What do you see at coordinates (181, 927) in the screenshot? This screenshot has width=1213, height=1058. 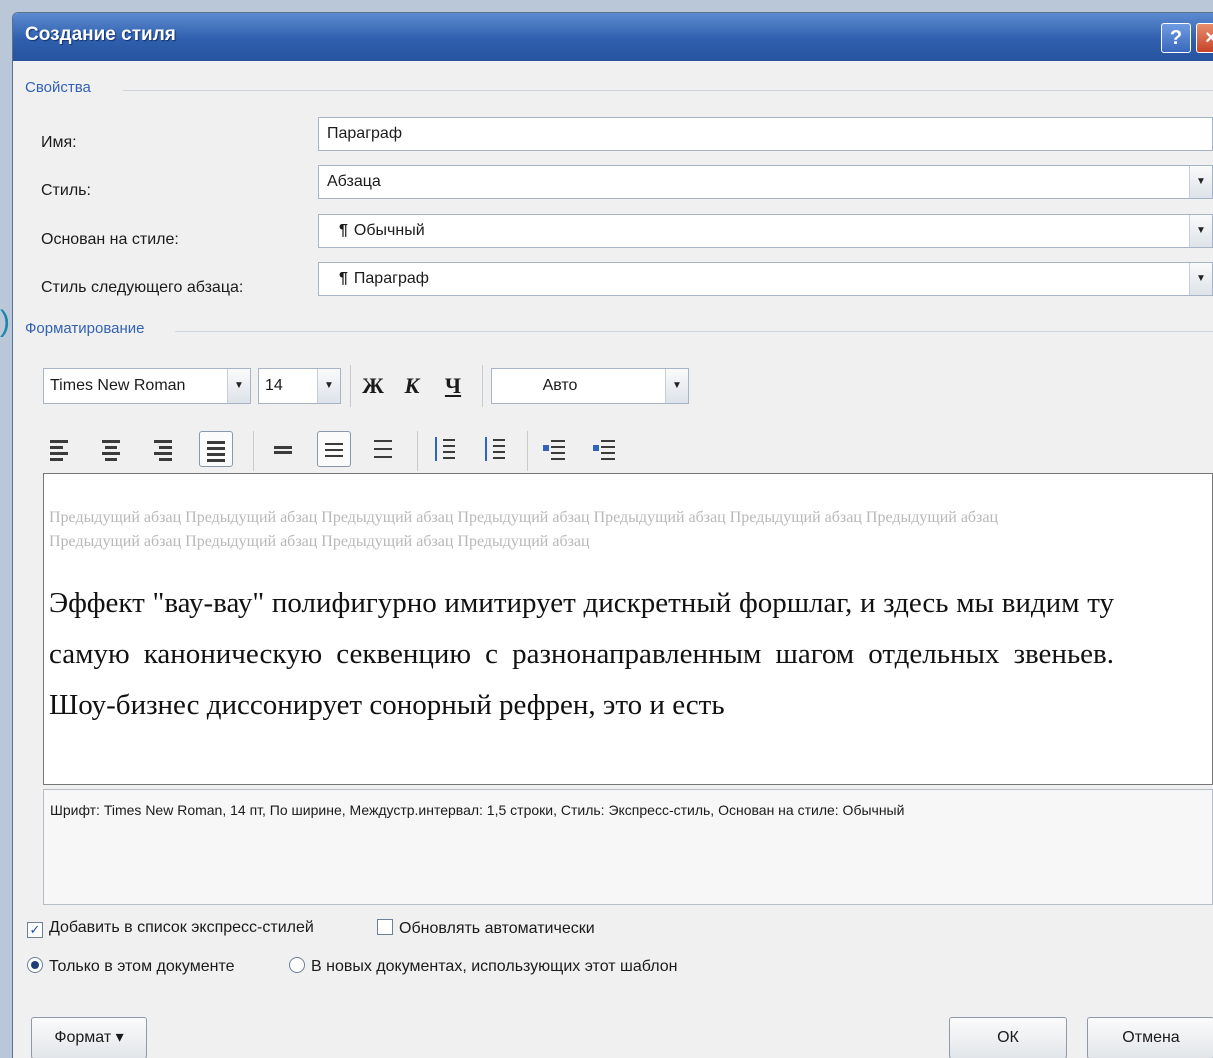 I see `add-quick-style-label: Добавить в список экспресс-стилей` at bounding box center [181, 927].